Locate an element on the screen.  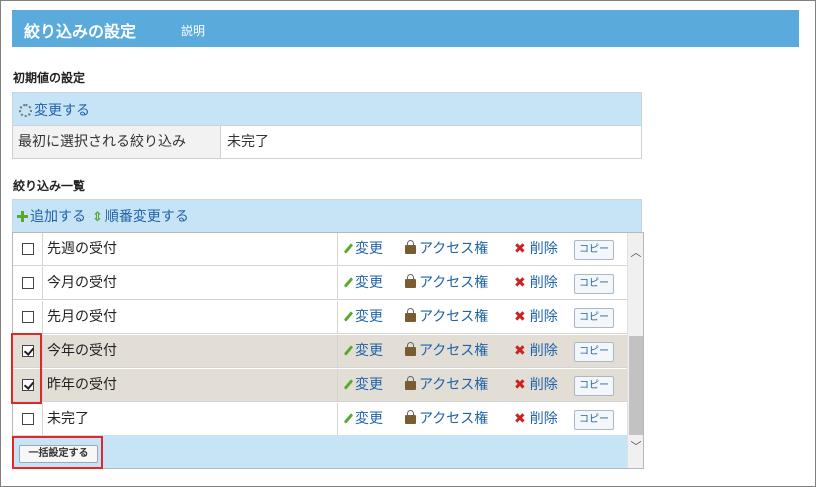
initial-section-title: 初期値の設定 is located at coordinates (49, 78).